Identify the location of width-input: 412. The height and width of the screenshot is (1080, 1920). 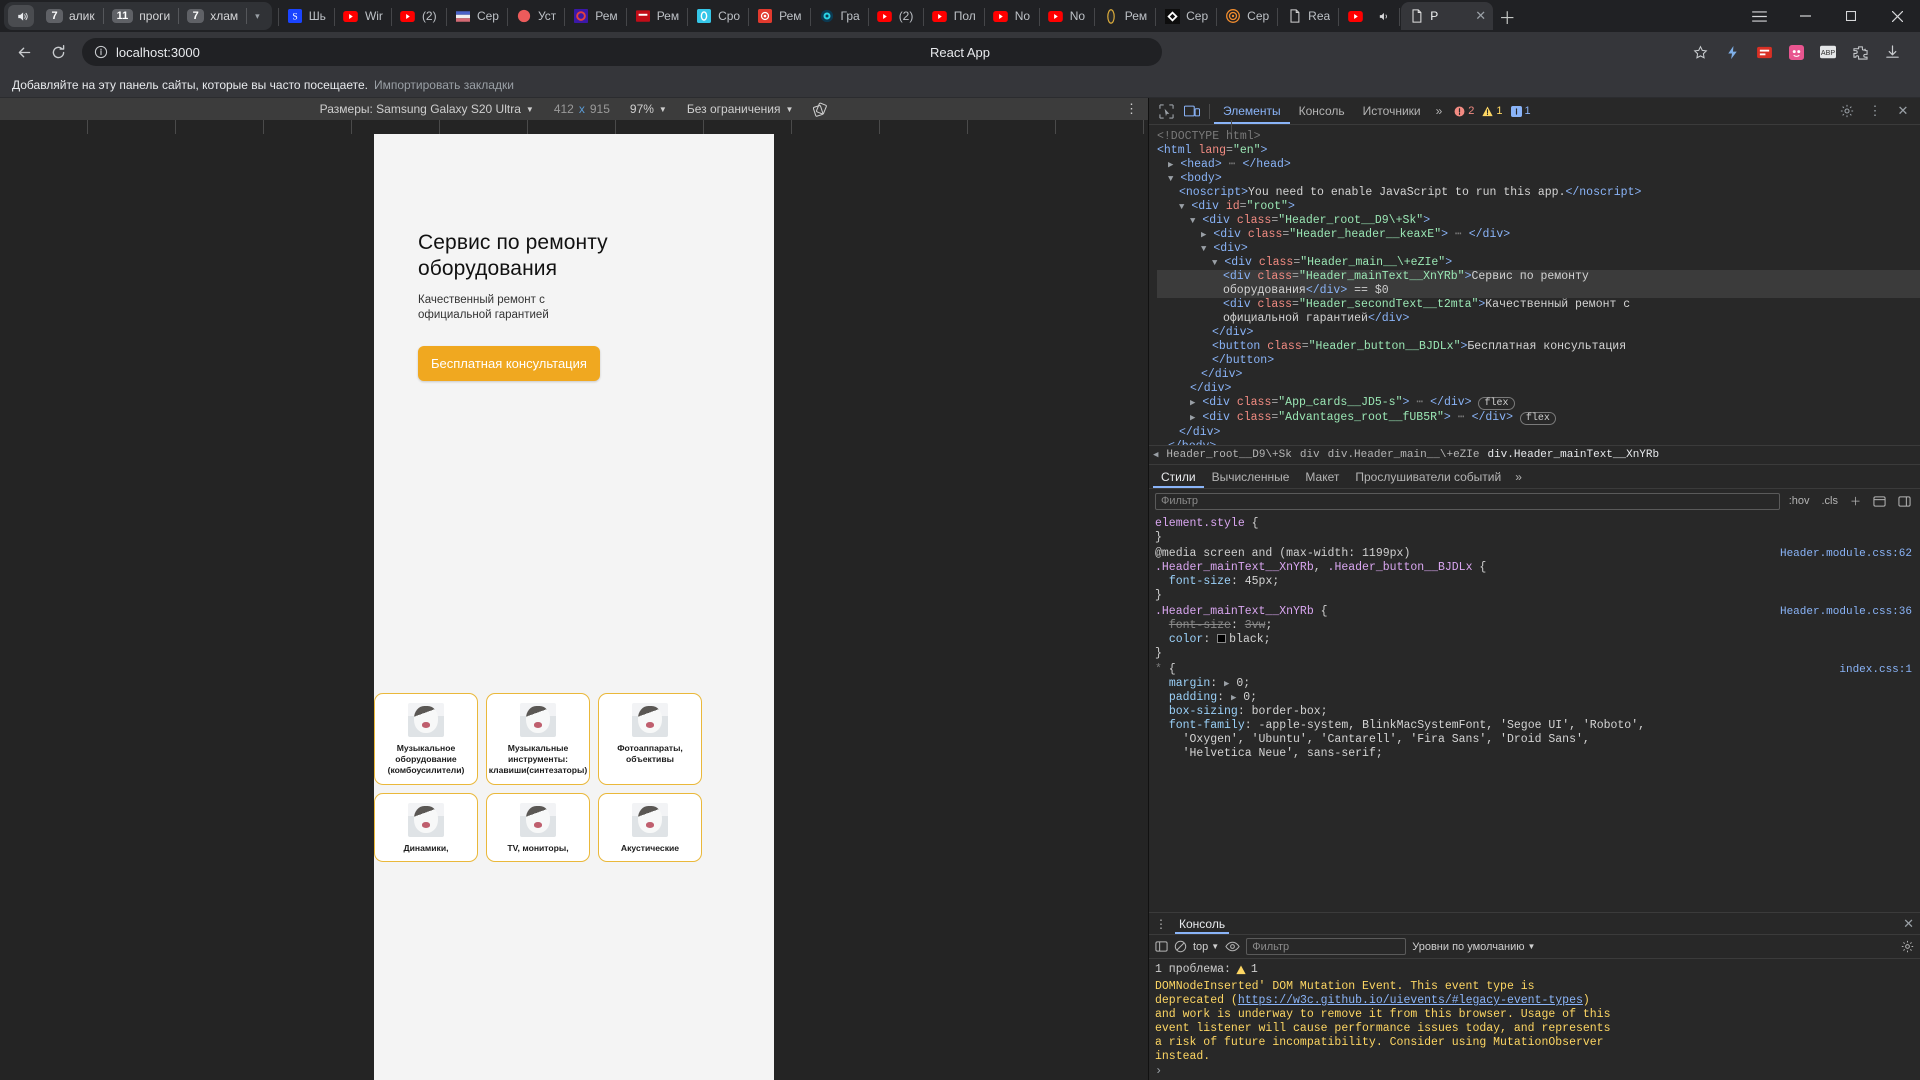
(564, 109).